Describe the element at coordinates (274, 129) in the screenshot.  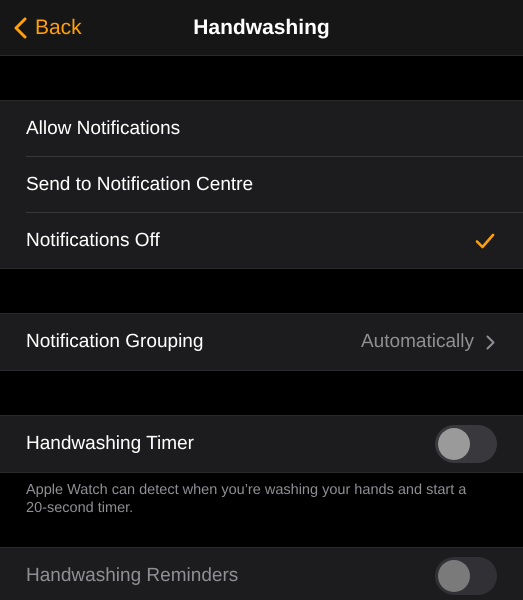
I see `notification-option: Allow Notifications` at that location.